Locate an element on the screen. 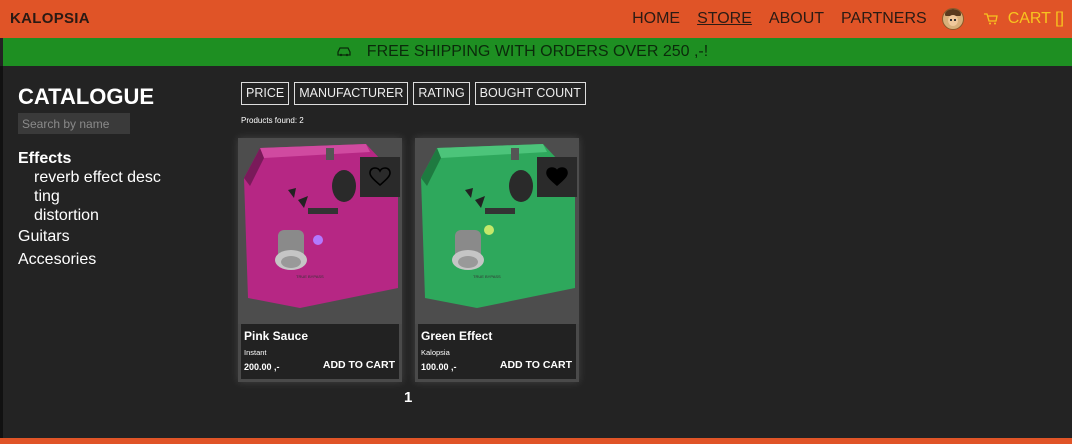 This screenshot has width=1072, height=444. nav-home: HOME is located at coordinates (656, 19).